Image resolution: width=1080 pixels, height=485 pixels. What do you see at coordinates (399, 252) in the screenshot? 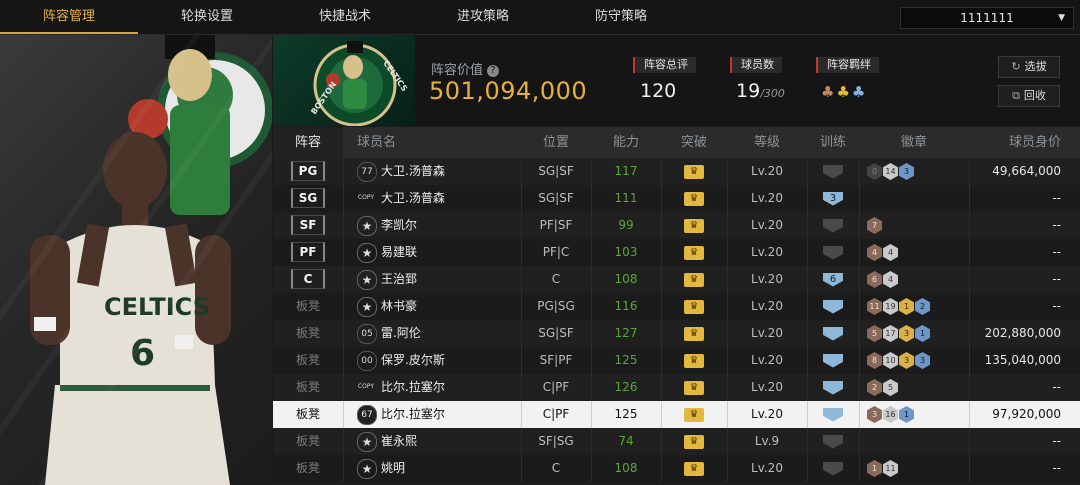
I see `player-name: 易建联` at bounding box center [399, 252].